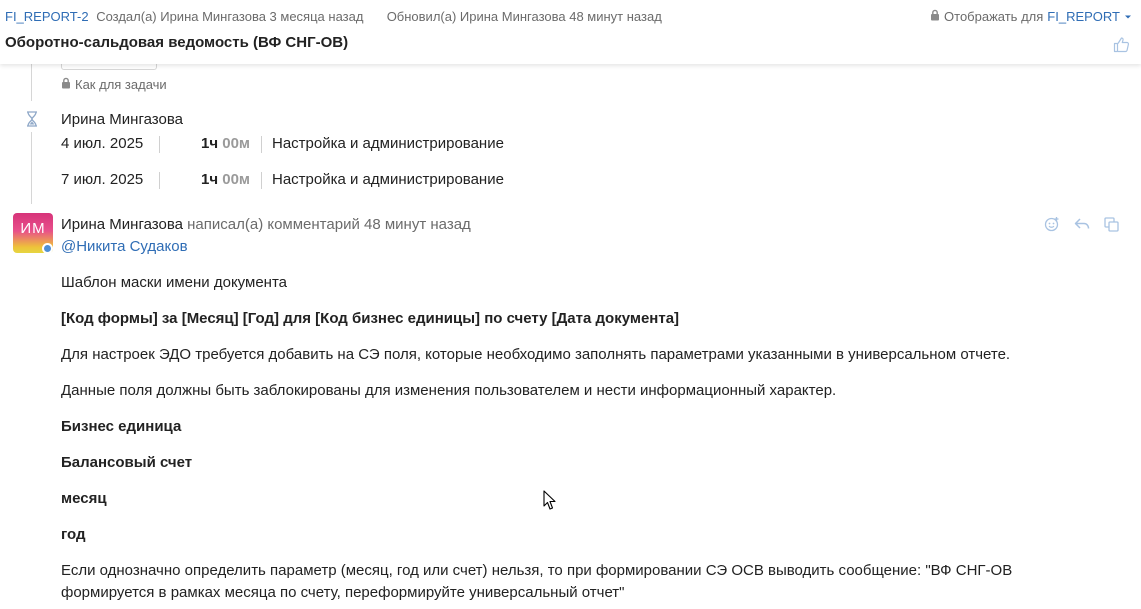 The image size is (1141, 609). I want to click on chevron-down-icon, so click(1128, 16).